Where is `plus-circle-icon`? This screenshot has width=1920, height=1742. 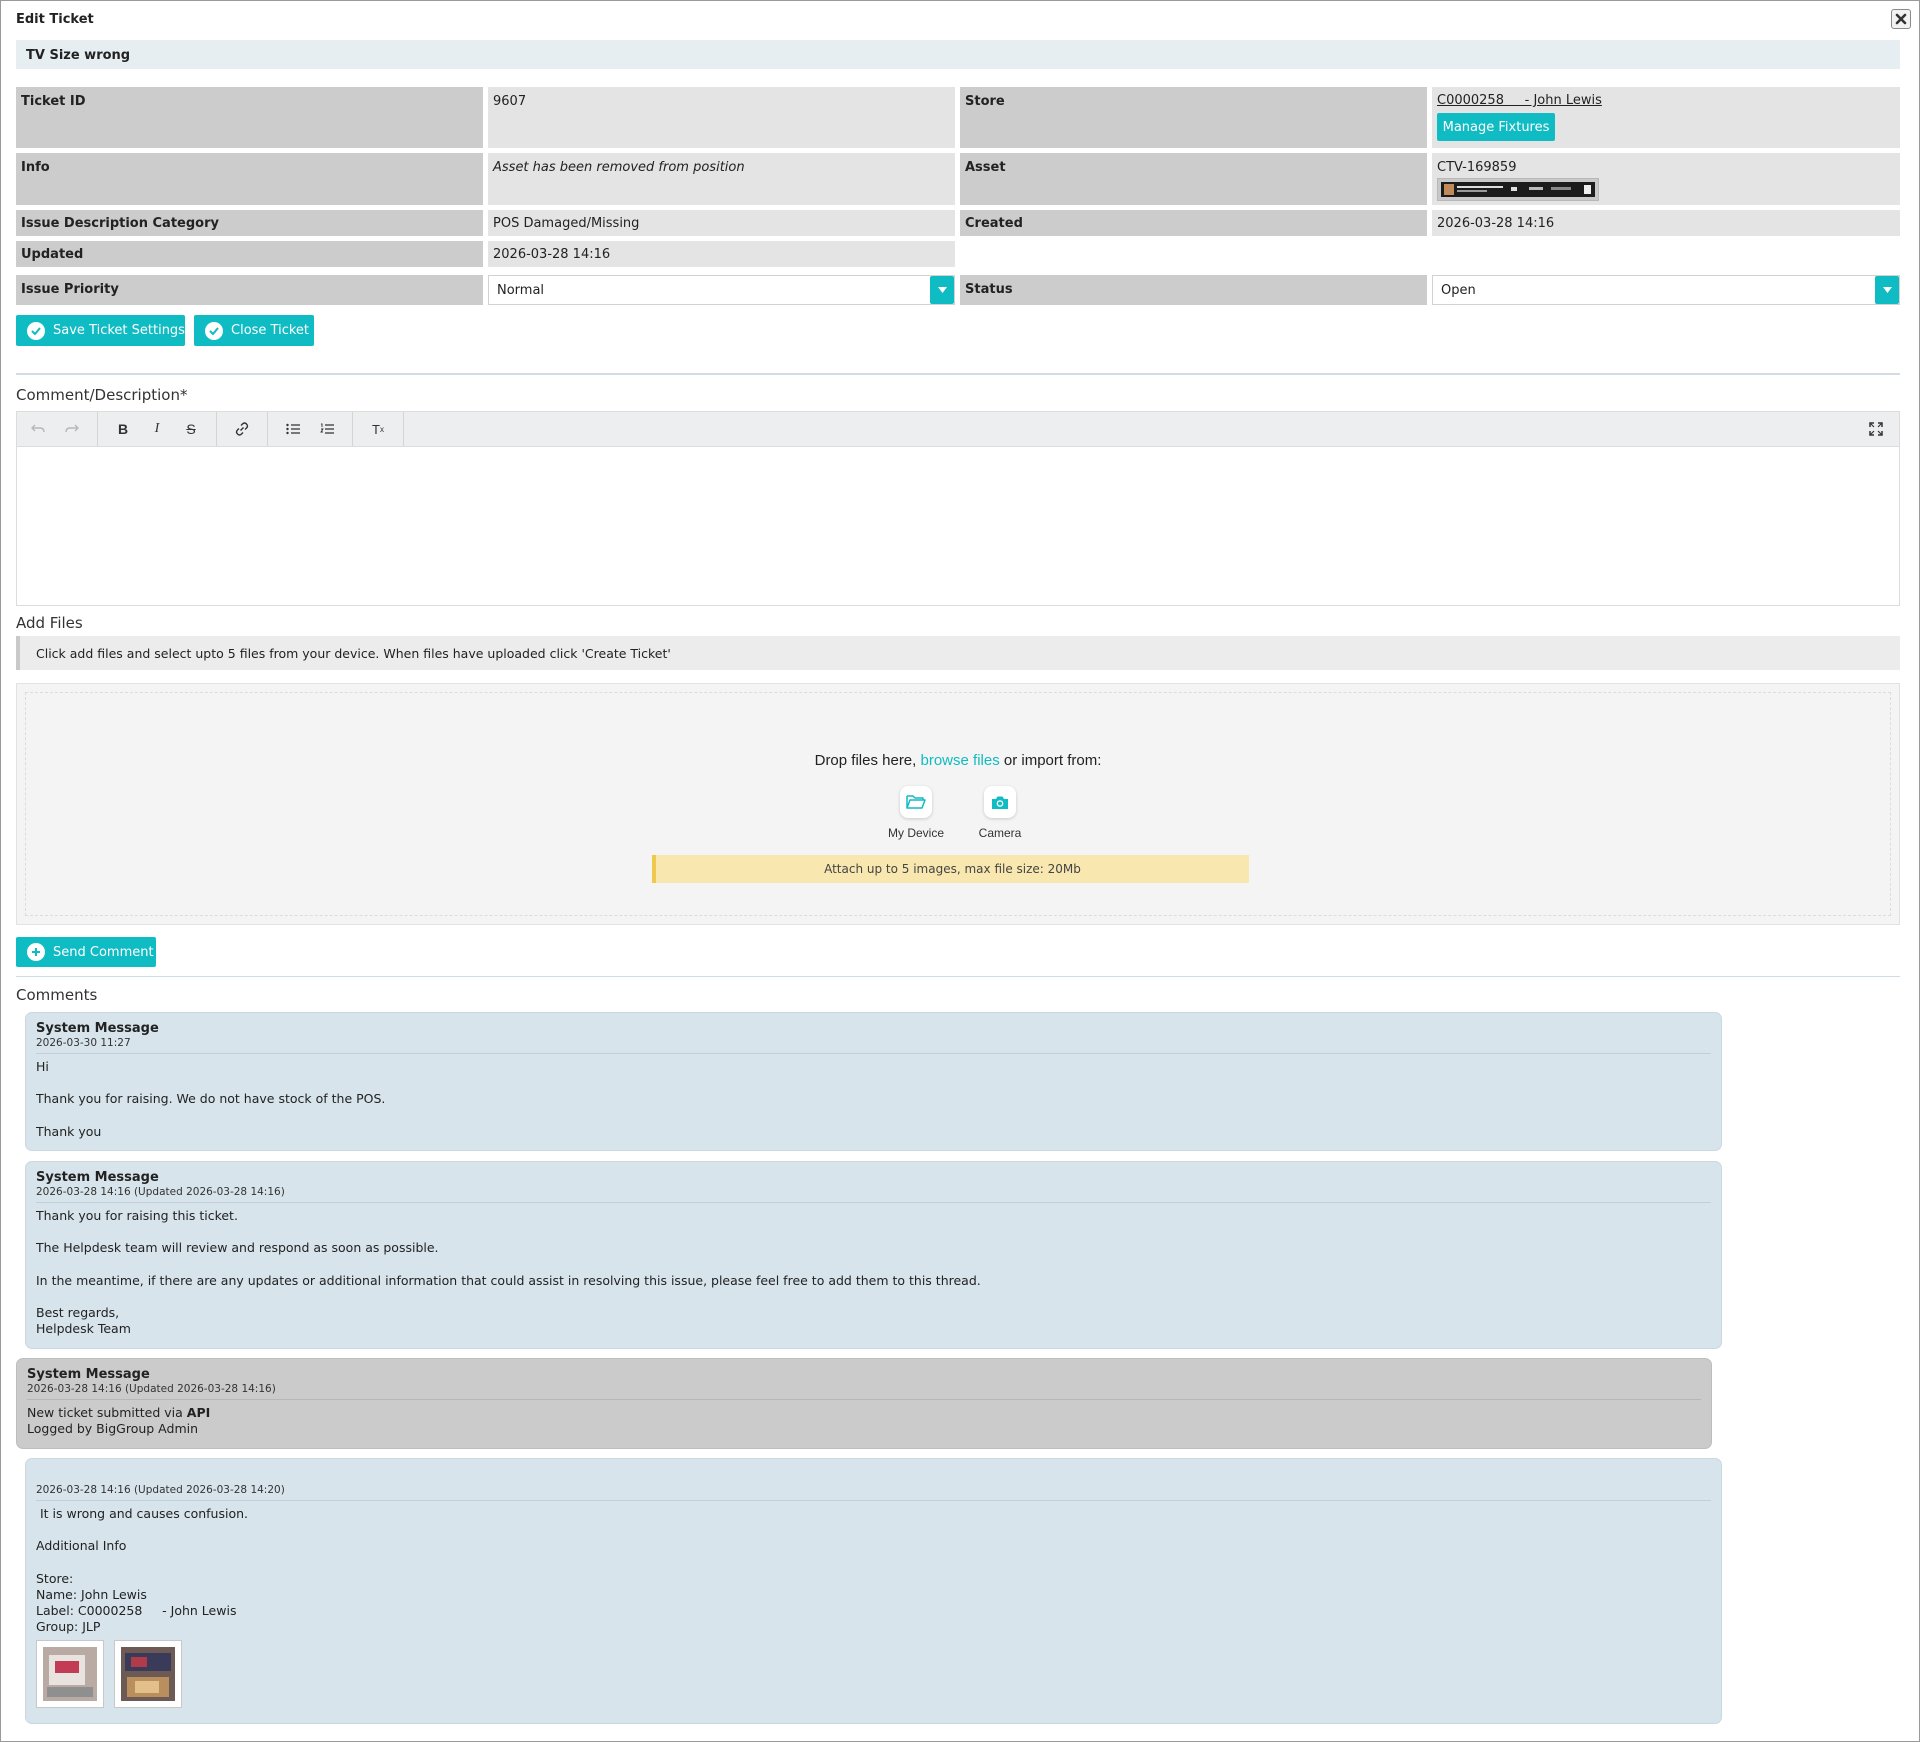
plus-circle-icon is located at coordinates (36, 952).